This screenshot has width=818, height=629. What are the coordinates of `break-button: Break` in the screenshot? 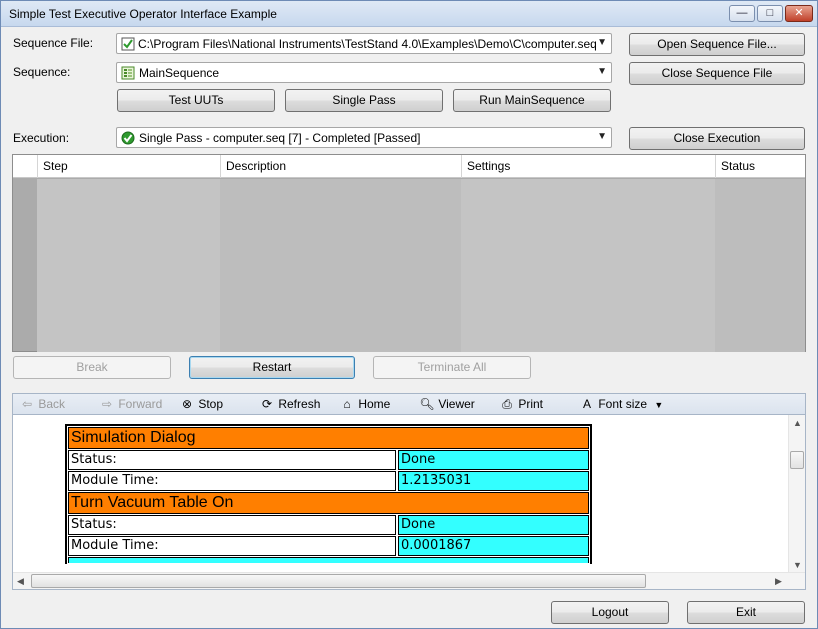 It's located at (92, 367).